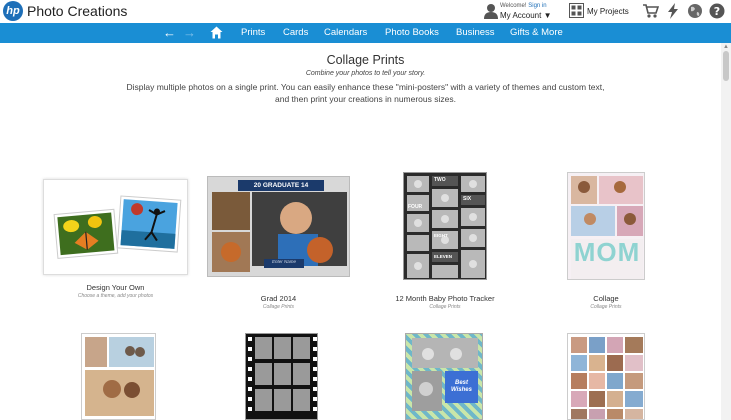  What do you see at coordinates (443, 256) in the screenshot?
I see `tracker-label-eleven: ELEVEN` at bounding box center [443, 256].